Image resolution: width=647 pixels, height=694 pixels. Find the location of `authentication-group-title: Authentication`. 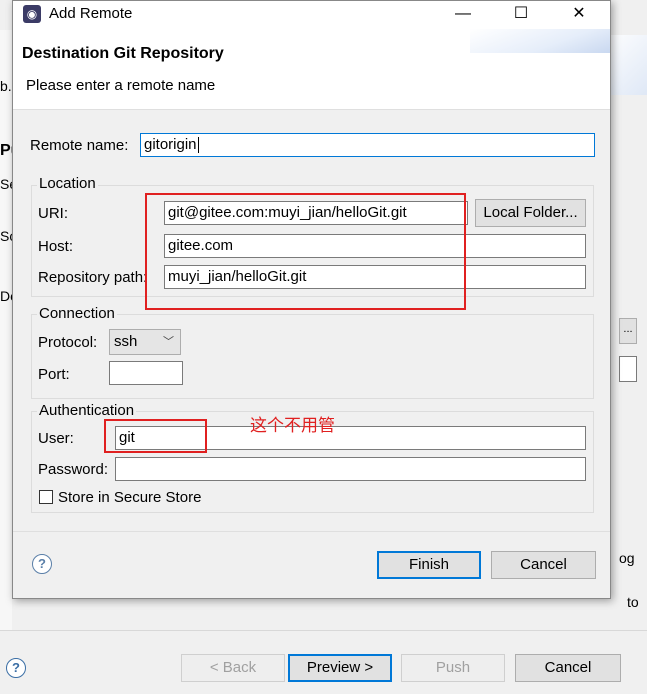

authentication-group-title: Authentication is located at coordinates (87, 410).